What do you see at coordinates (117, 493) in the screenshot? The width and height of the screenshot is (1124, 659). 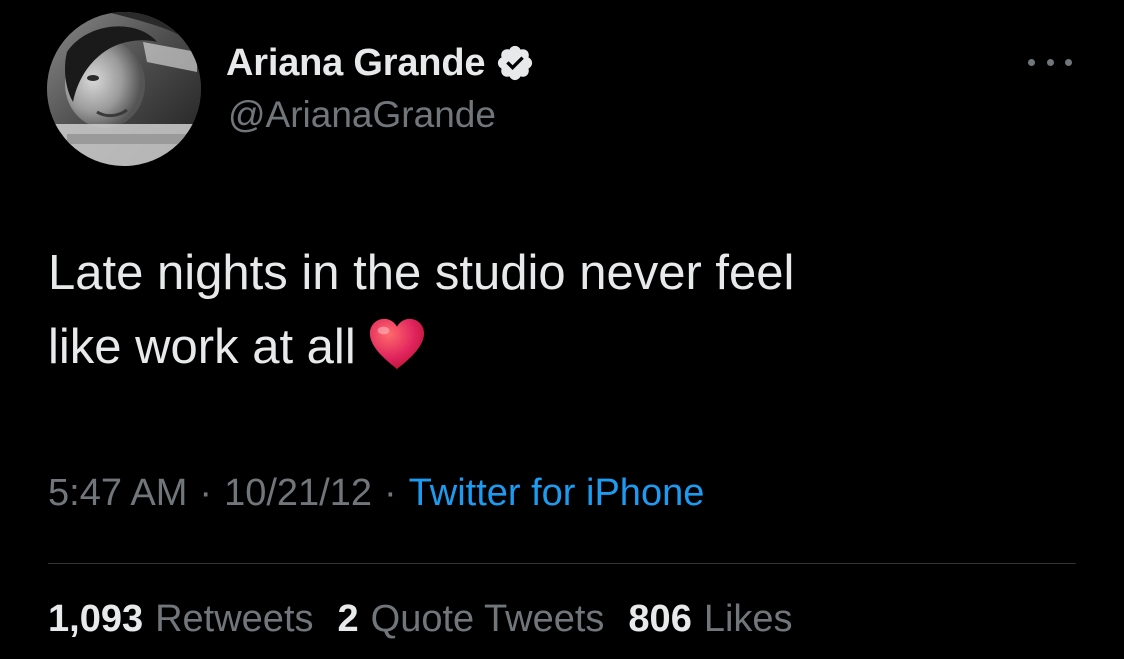 I see `tweet-time: 5:47 AM` at bounding box center [117, 493].